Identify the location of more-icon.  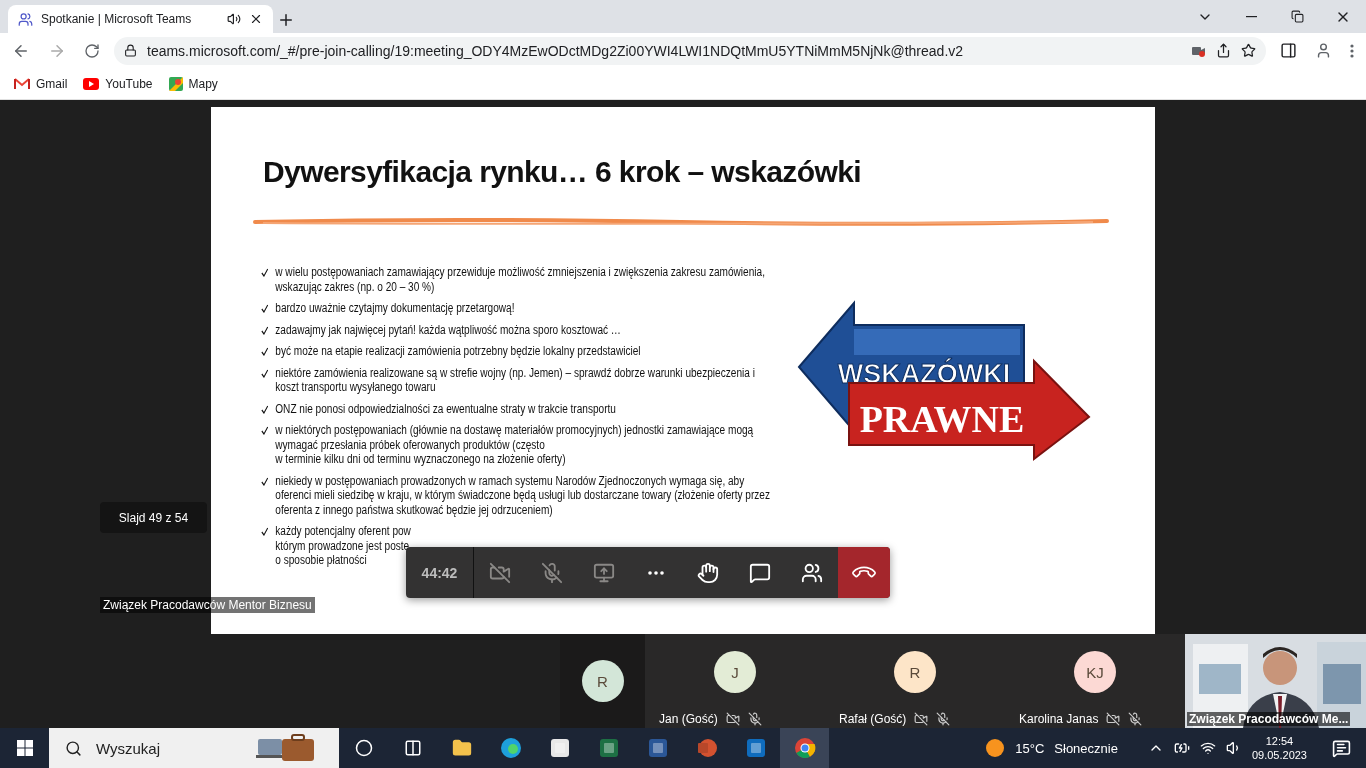
(656, 572).